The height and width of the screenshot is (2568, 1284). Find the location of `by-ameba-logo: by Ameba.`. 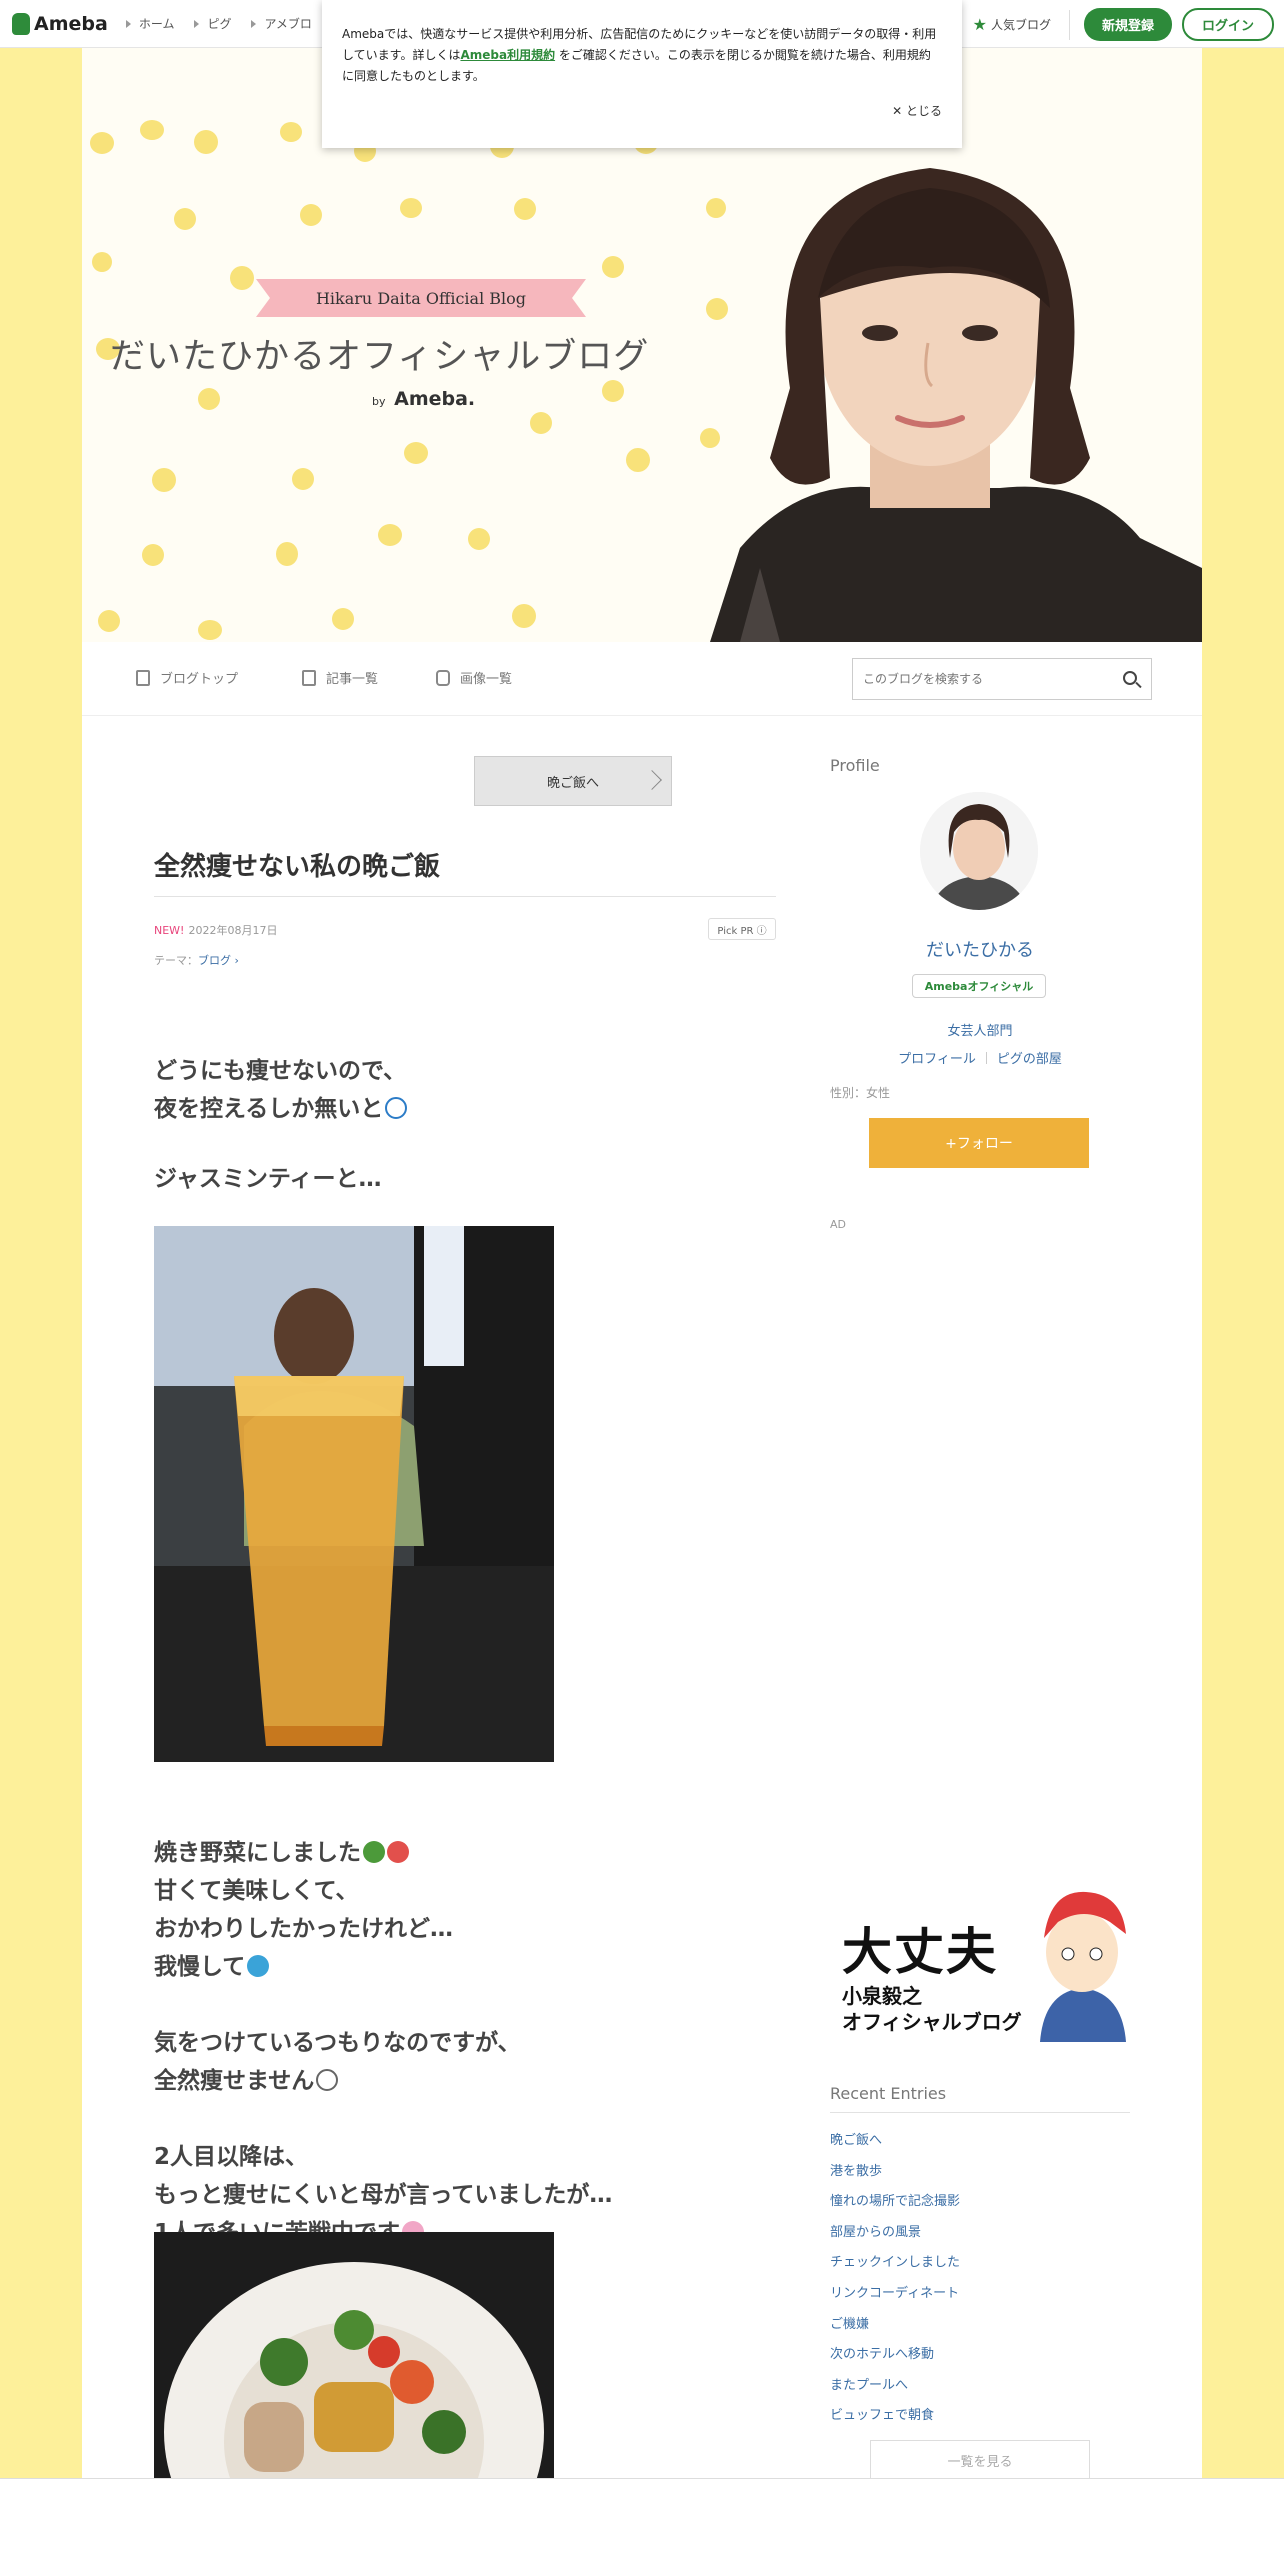

by-ameba-logo: by Ameba. is located at coordinates (423, 399).